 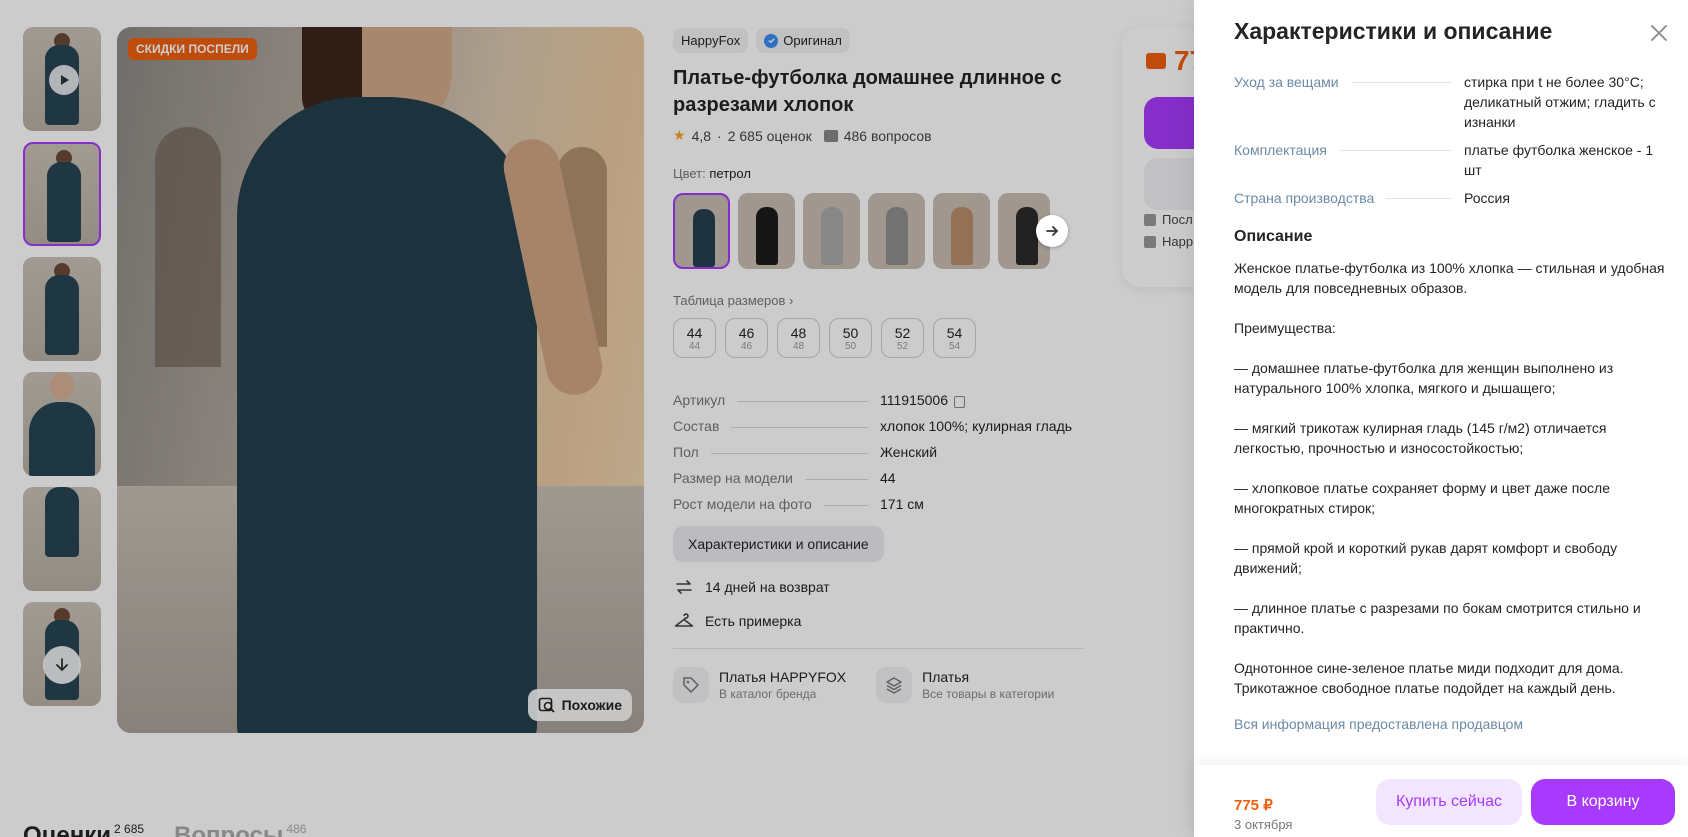 I want to click on characteristic-key: Страна производства, so click(x=1349, y=198).